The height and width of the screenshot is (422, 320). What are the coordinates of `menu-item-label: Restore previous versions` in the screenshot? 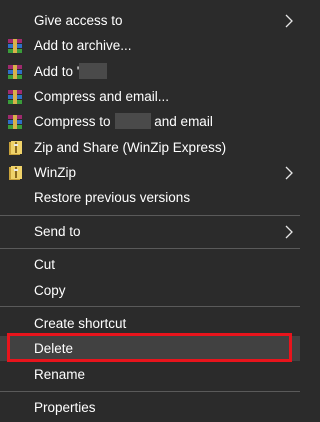 It's located at (112, 197).